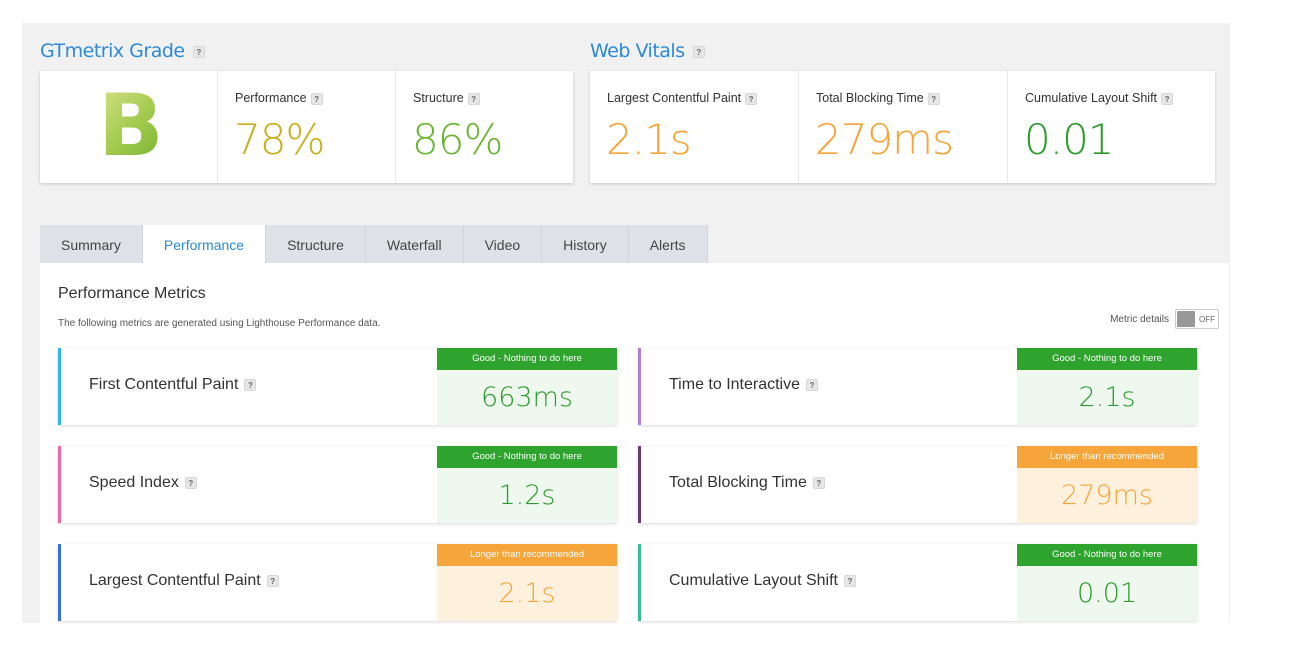 The width and height of the screenshot is (1294, 670). What do you see at coordinates (1139, 319) in the screenshot?
I see `metric-details-label: Metric details` at bounding box center [1139, 319].